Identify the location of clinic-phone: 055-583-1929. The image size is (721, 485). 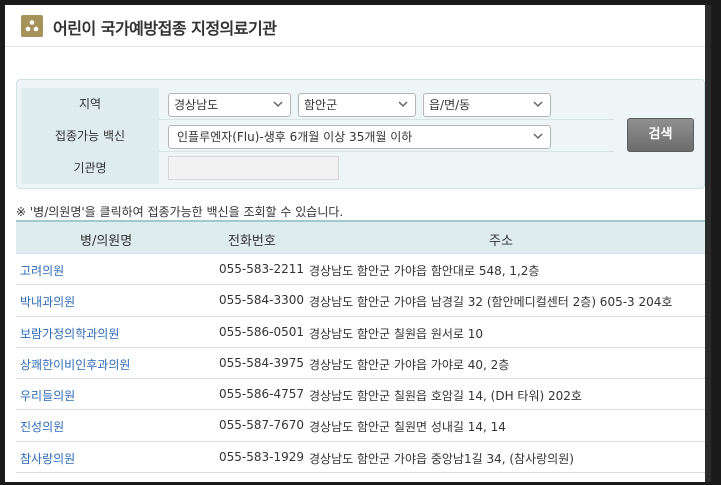
(262, 456).